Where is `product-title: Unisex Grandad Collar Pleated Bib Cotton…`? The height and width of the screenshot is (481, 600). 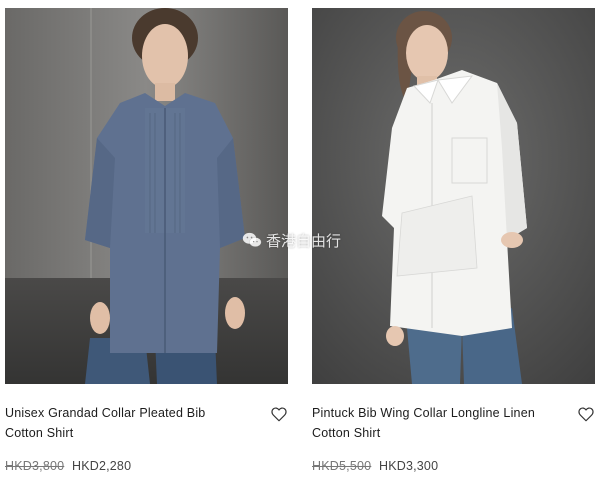 product-title: Unisex Grandad Collar Pleated Bib Cotton… is located at coordinates (130, 423).